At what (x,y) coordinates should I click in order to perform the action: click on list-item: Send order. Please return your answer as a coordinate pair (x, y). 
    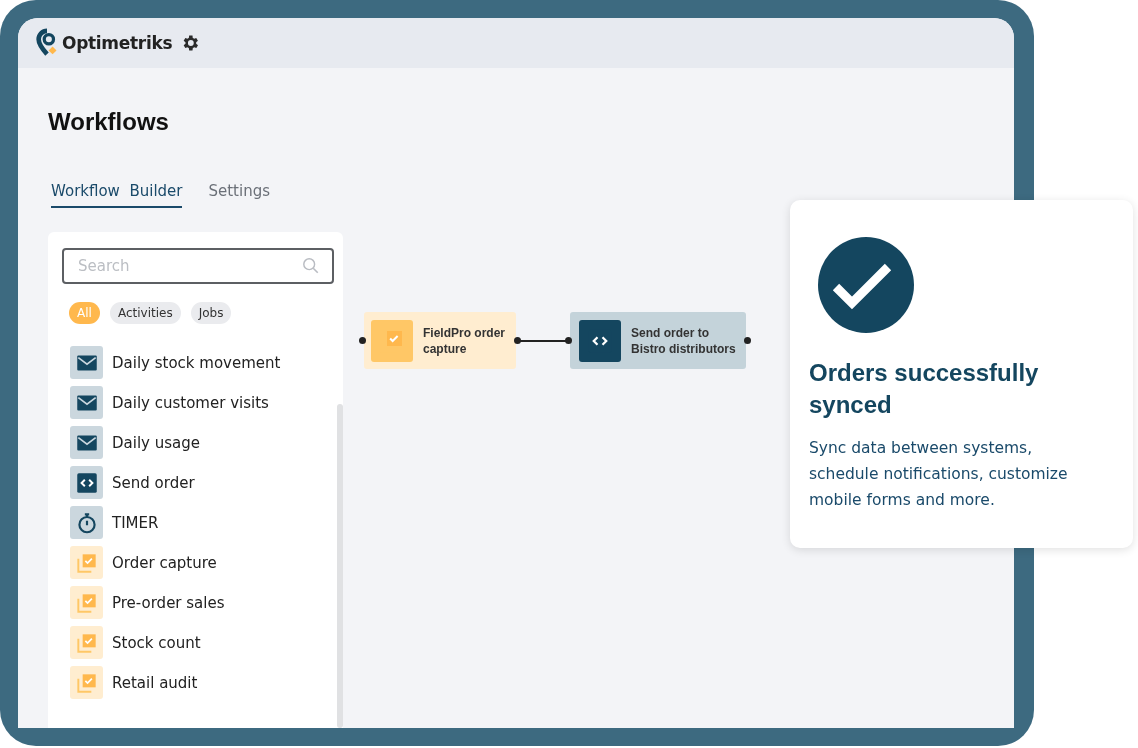
    Looking at the image, I should click on (153, 482).